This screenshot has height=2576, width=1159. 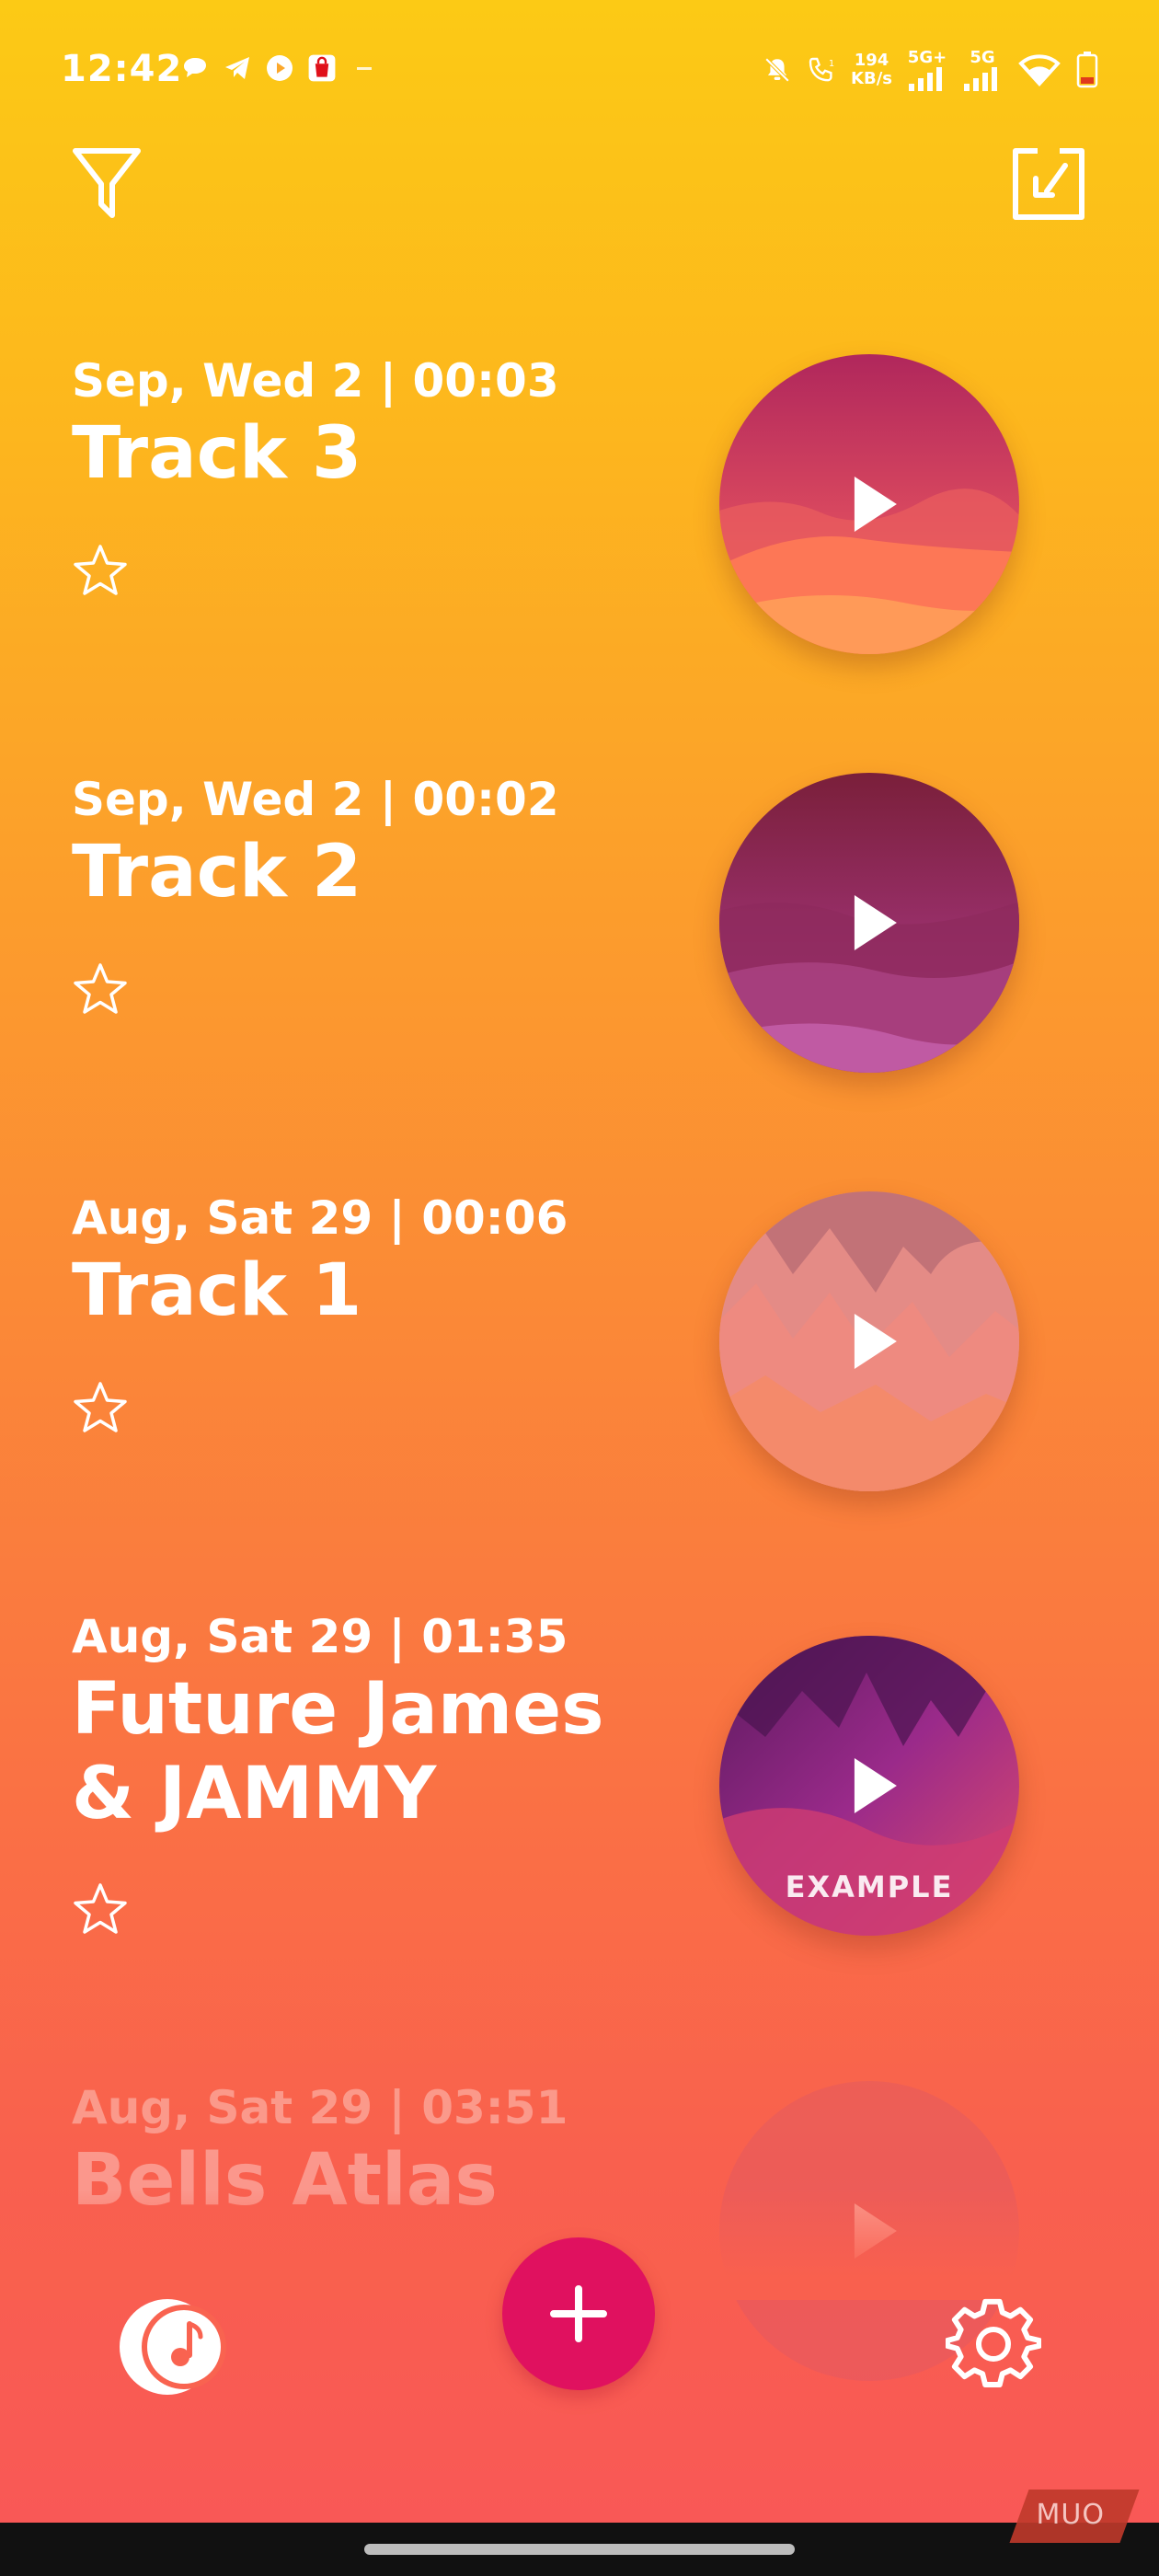 I want to click on filter-button, so click(x=107, y=184).